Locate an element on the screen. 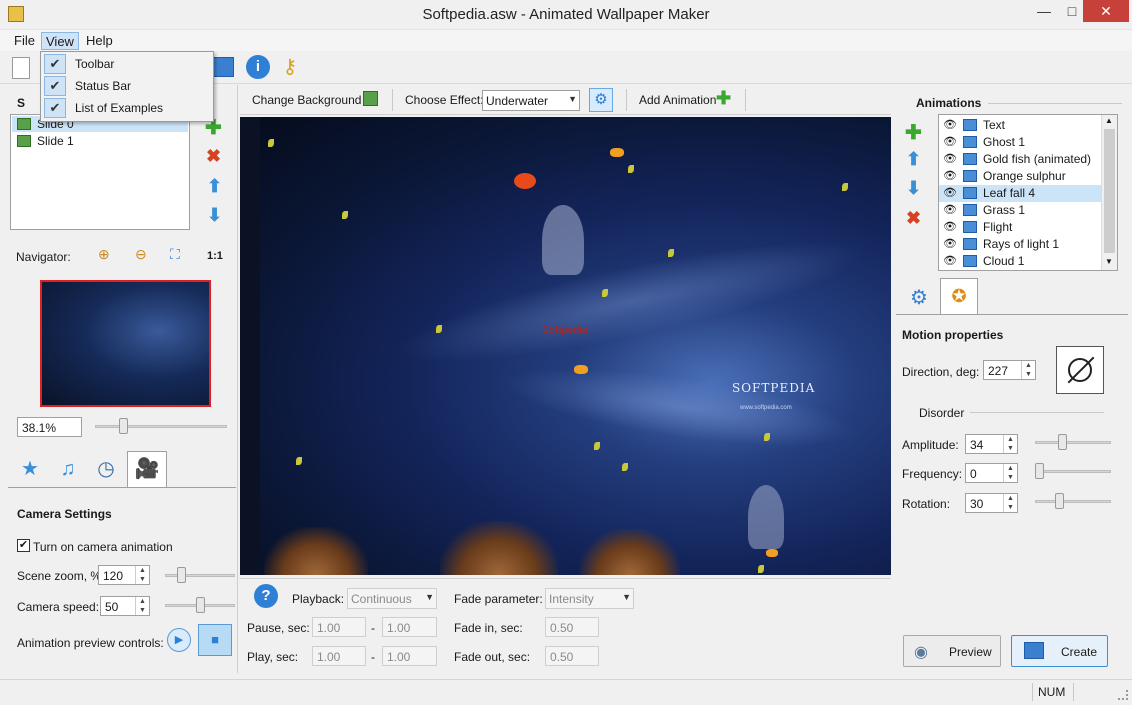 The image size is (1132, 705). play-to-field: 1.00 is located at coordinates (409, 656).